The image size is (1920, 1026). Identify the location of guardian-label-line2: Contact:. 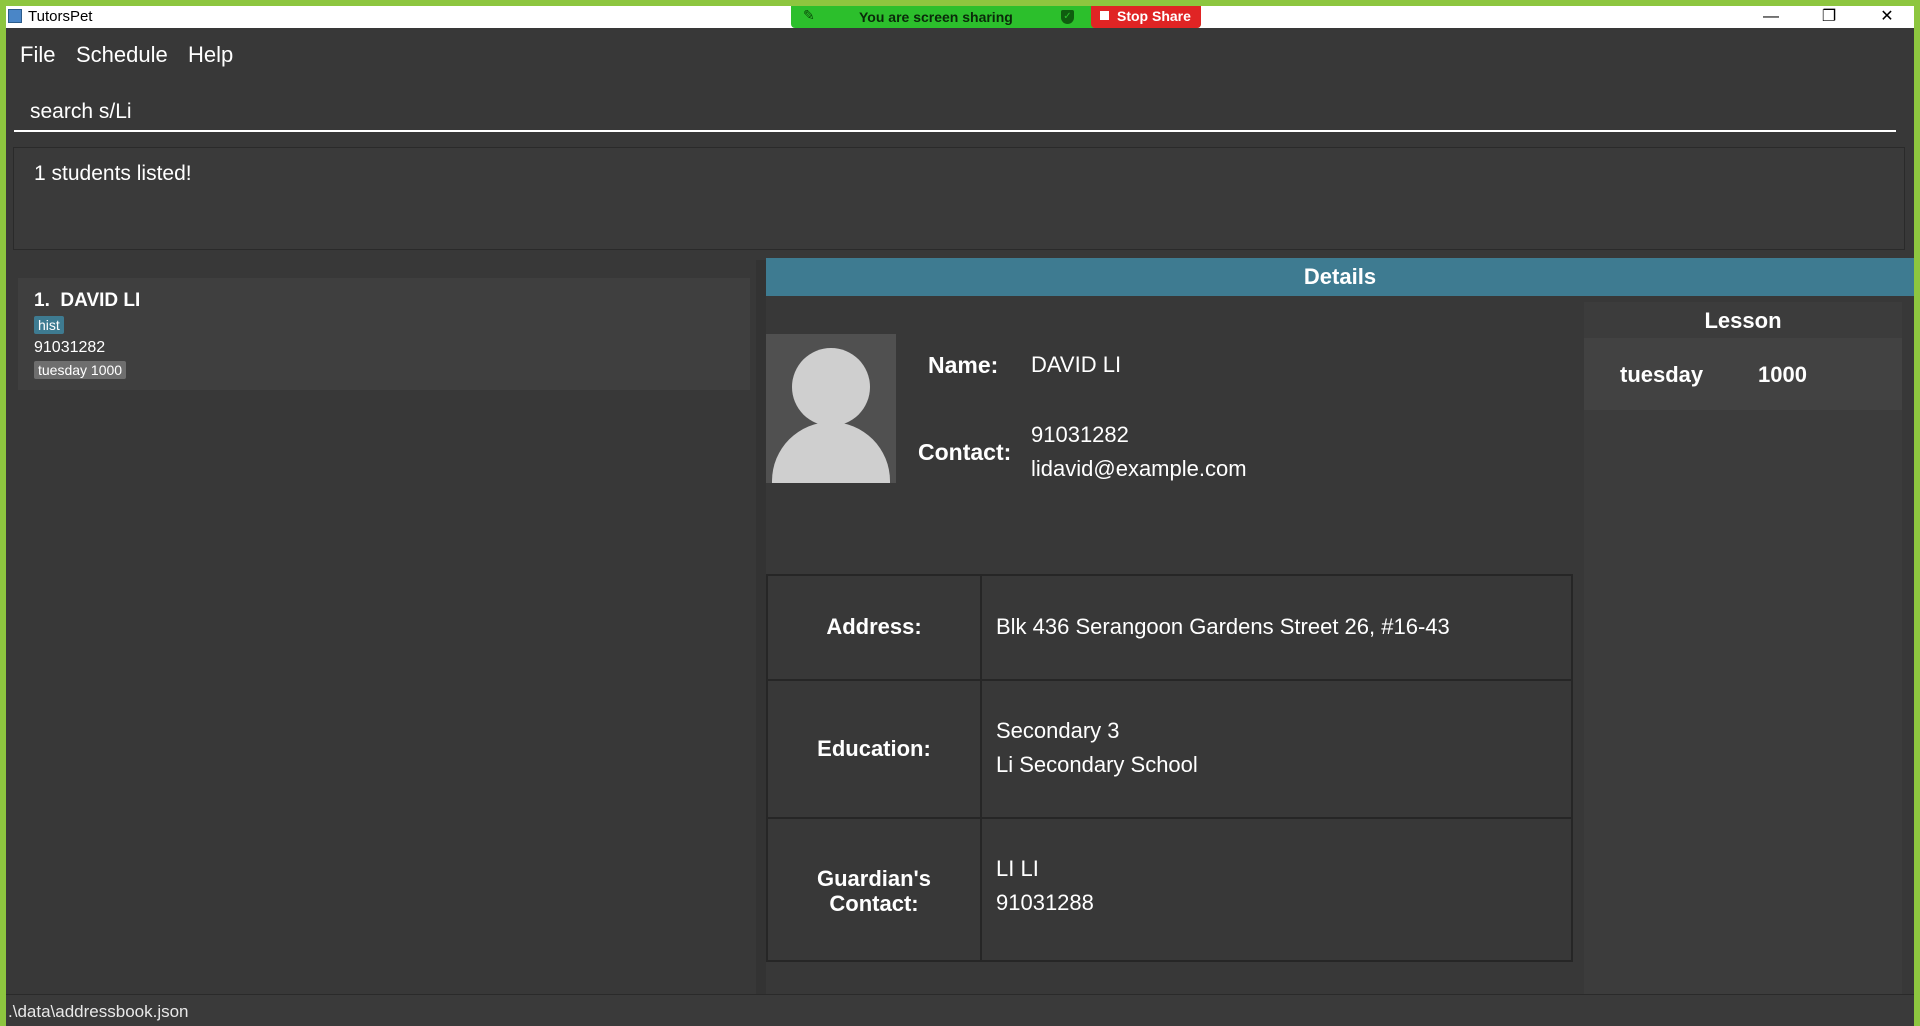
(874, 903).